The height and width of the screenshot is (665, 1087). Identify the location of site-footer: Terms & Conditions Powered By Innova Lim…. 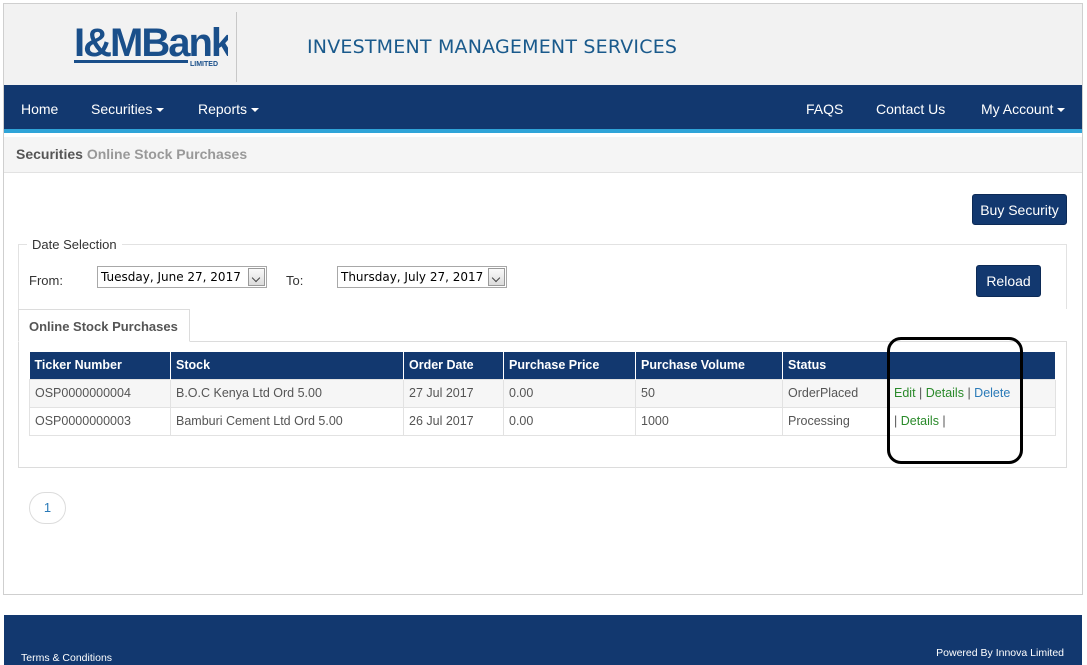
(543, 640).